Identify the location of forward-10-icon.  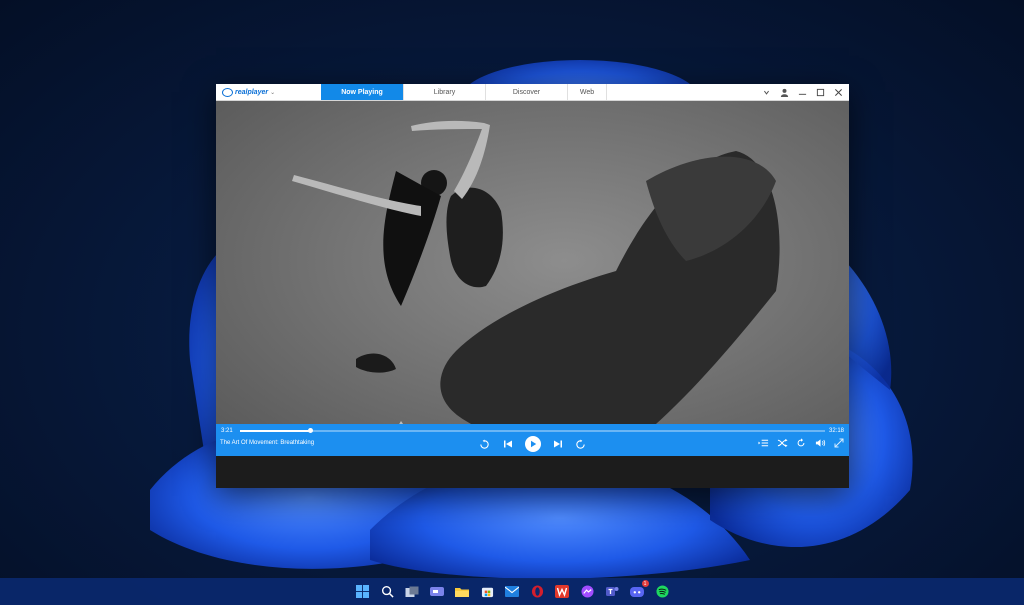
(581, 444).